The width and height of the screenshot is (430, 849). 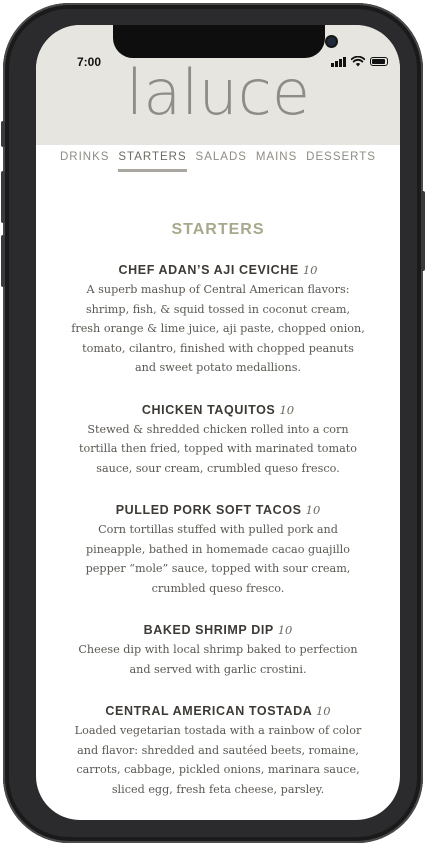 What do you see at coordinates (84, 161) in the screenshot?
I see `tab-drinks: DRINKS` at bounding box center [84, 161].